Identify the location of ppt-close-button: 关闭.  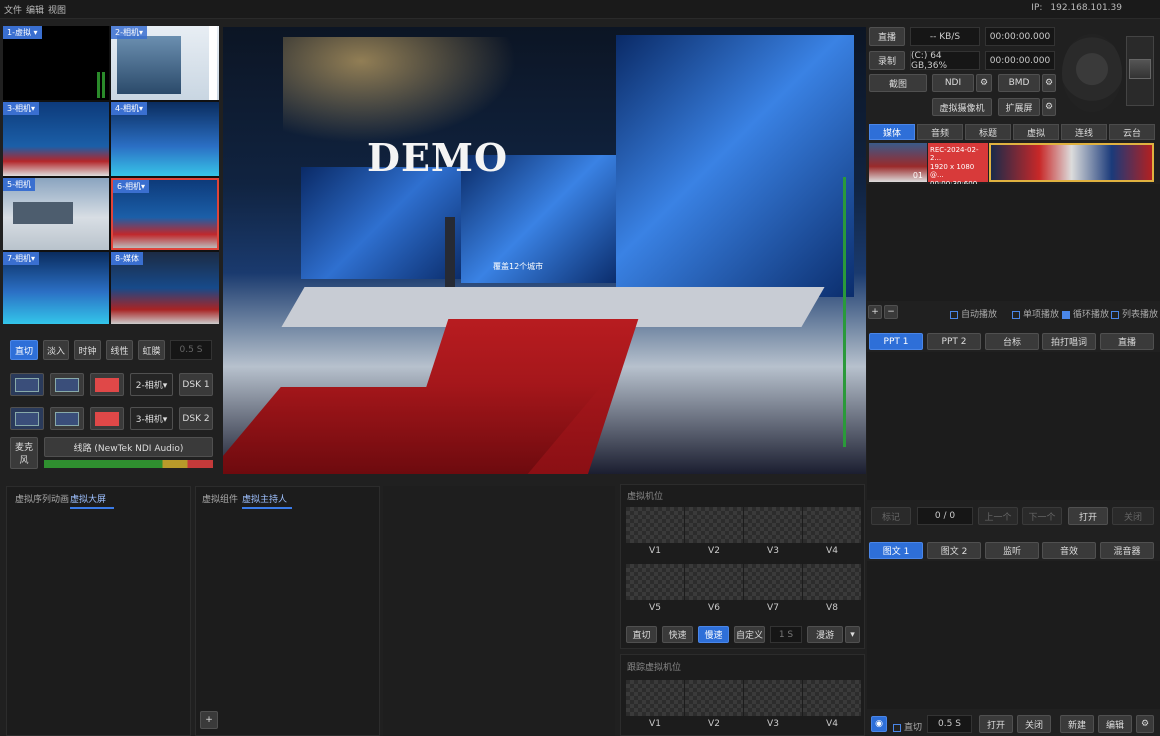
(1133, 516).